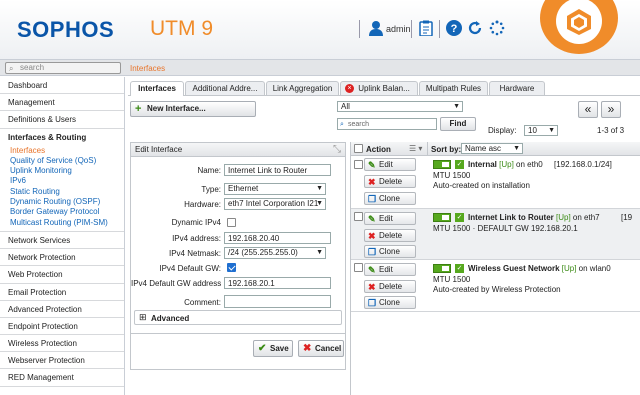 The height and width of the screenshot is (395, 640). I want to click on find-button: Find, so click(458, 124).